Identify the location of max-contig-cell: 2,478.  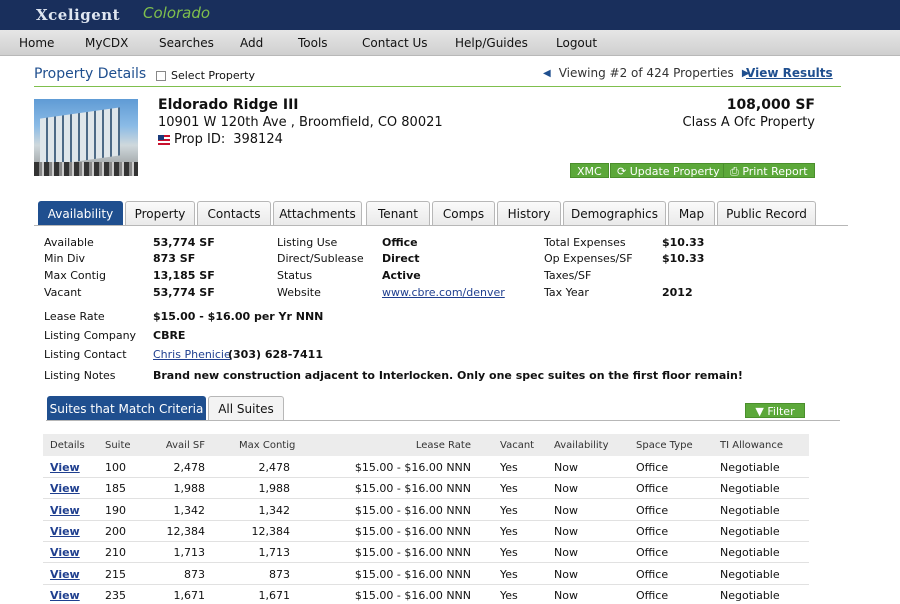
(274, 467).